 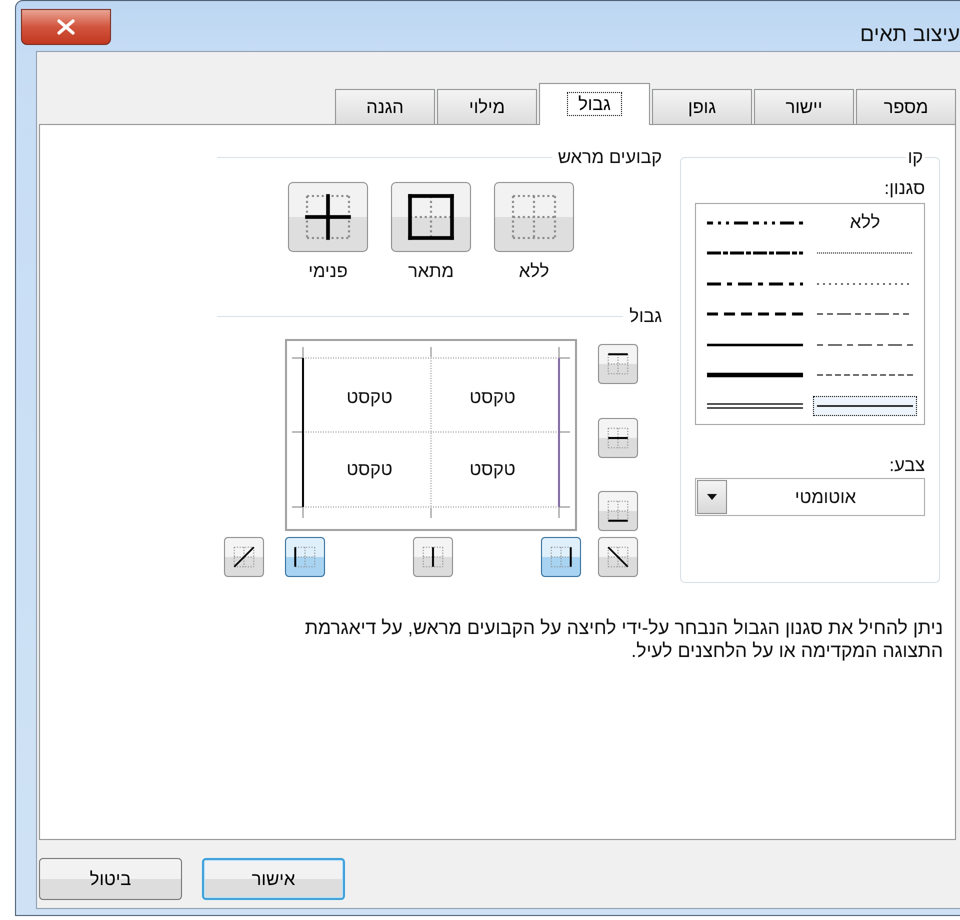 I want to click on group-title: קו, so click(x=915, y=157).